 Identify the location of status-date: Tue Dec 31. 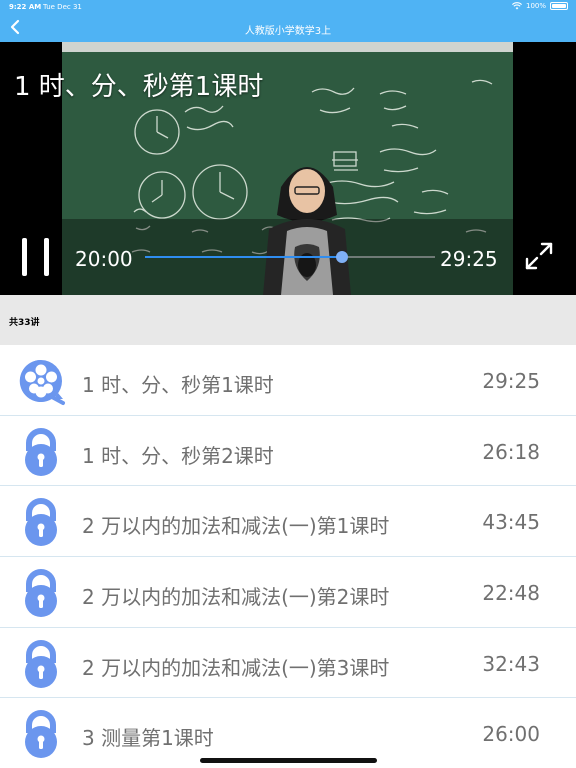
(62, 7).